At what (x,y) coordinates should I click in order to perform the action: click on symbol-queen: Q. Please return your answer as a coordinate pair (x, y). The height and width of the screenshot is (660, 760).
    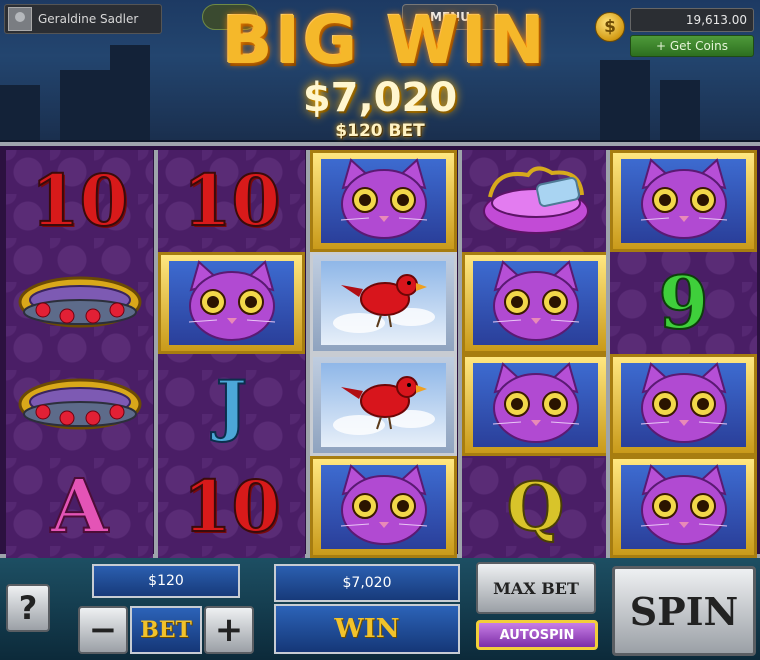
    Looking at the image, I should click on (535, 507).